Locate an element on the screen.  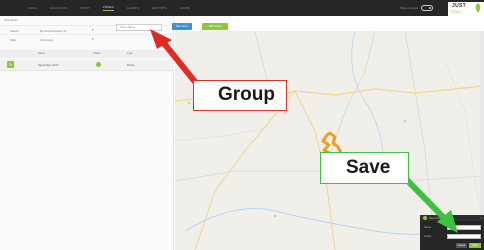
annotation-save-label: Save is located at coordinates (364, 168).